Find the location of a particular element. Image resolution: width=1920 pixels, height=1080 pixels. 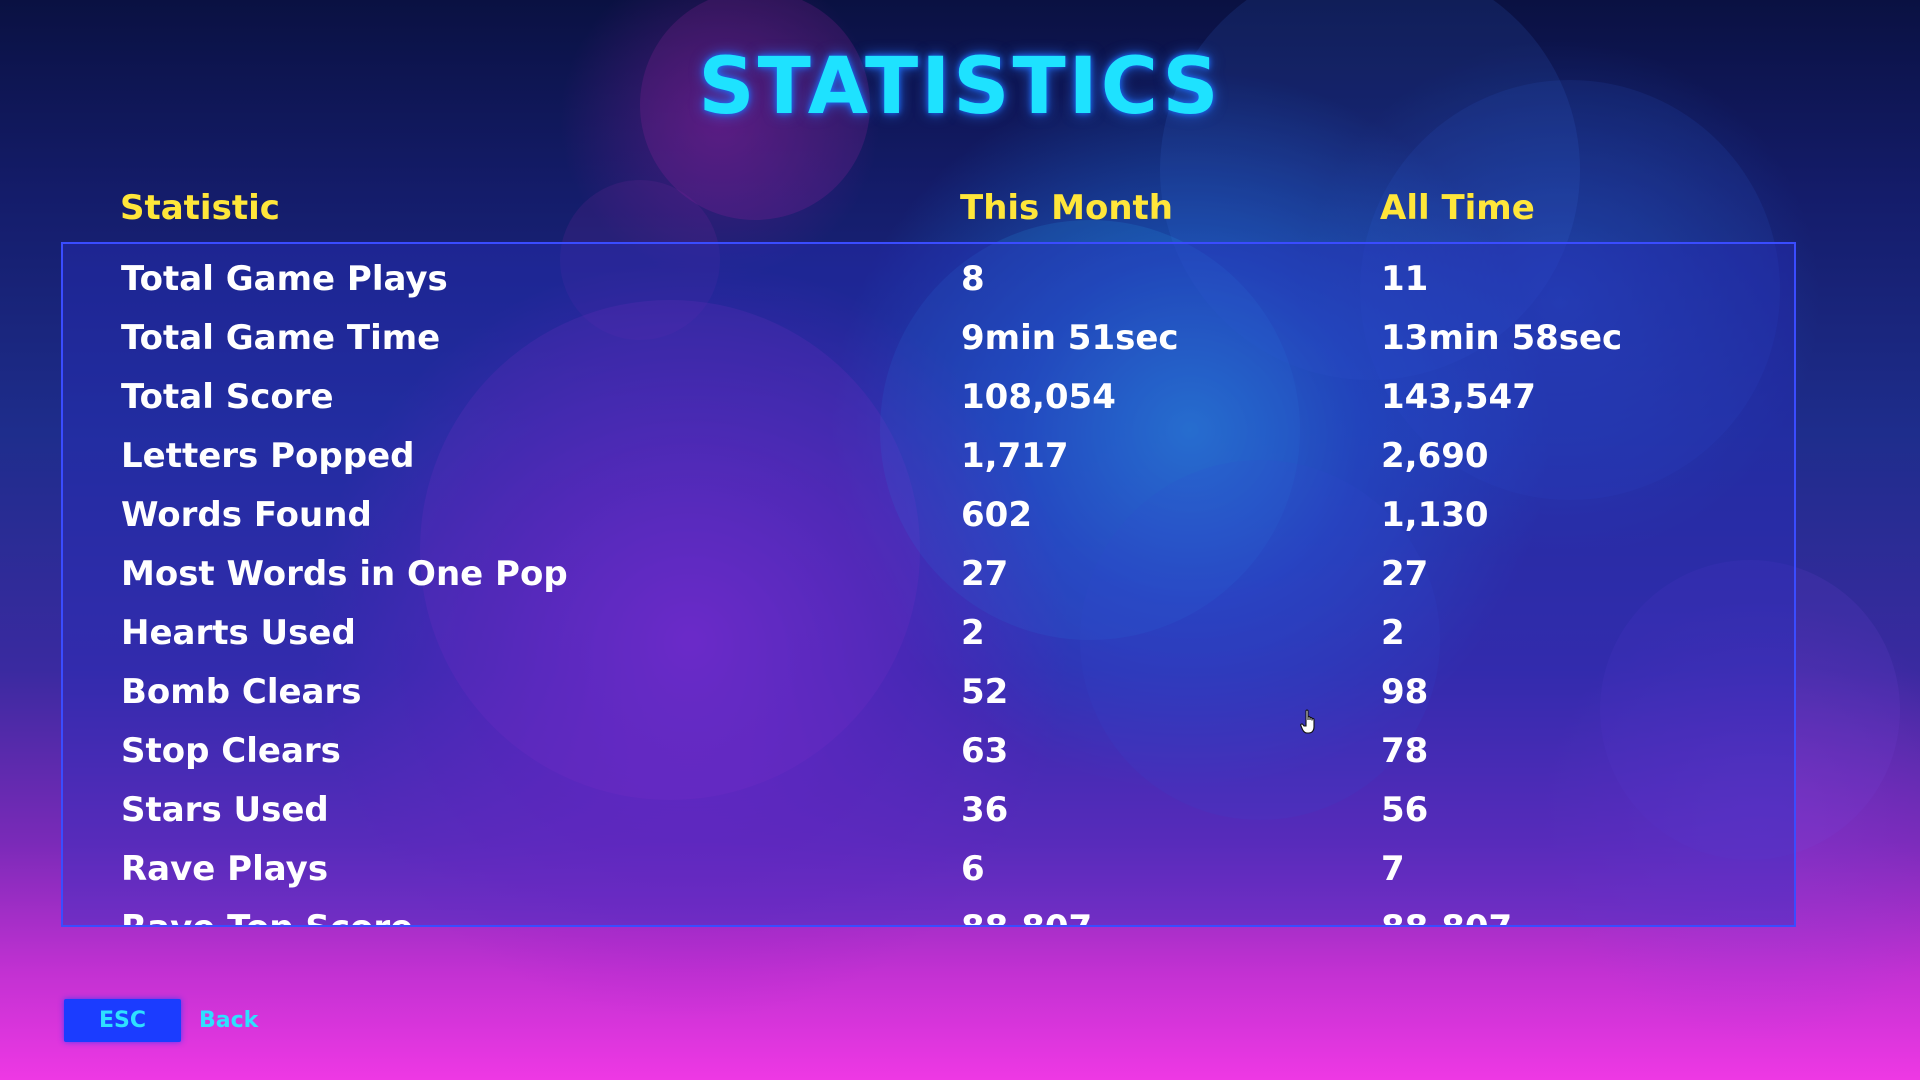

table-row: Words Found 602 1,130 is located at coordinates (928, 521).